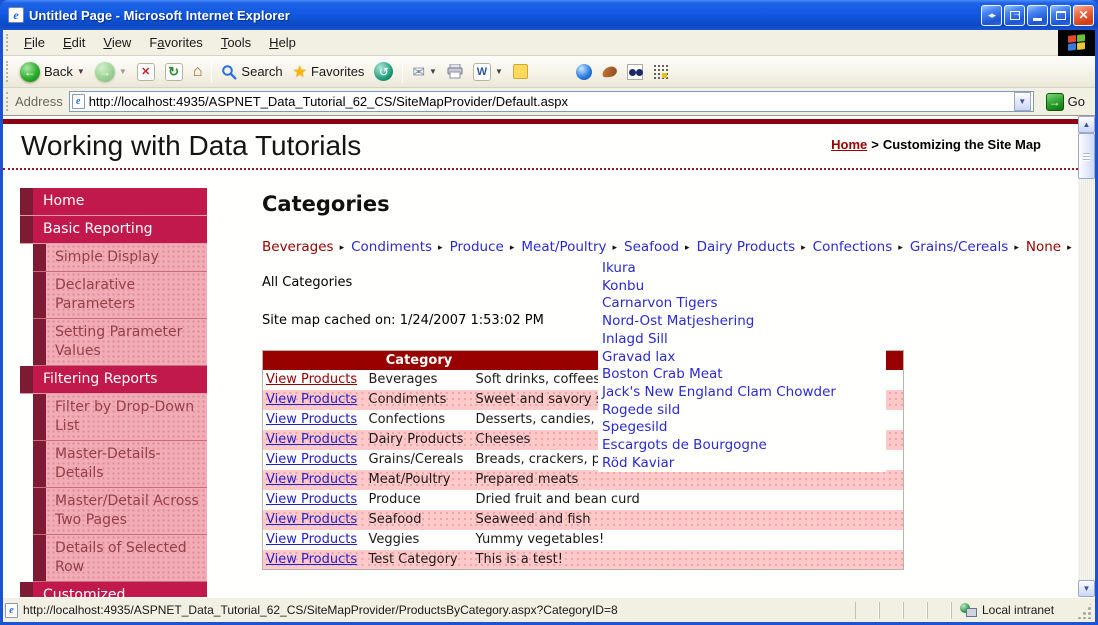 The image size is (1098, 625). What do you see at coordinates (1086, 356) in the screenshot?
I see `vertical-scrollbar: ▲ ▼` at bounding box center [1086, 356].